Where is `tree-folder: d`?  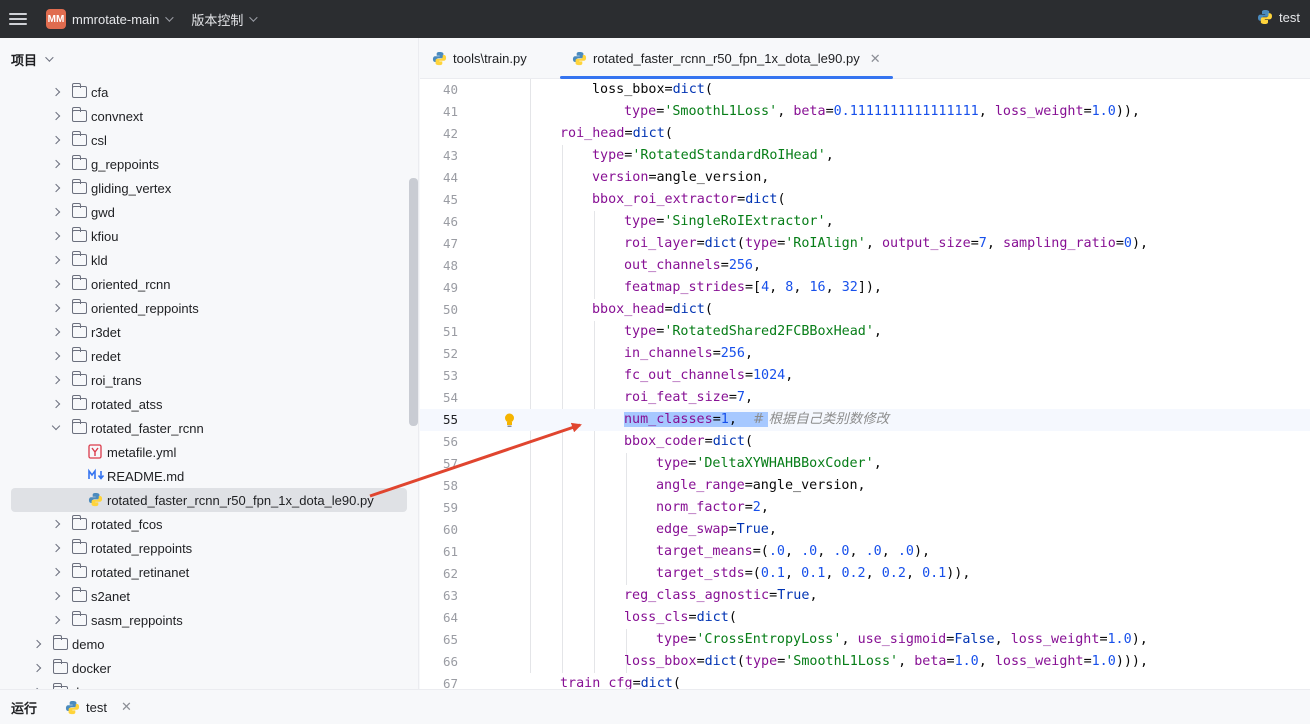
tree-folder: d is located at coordinates (209, 684).